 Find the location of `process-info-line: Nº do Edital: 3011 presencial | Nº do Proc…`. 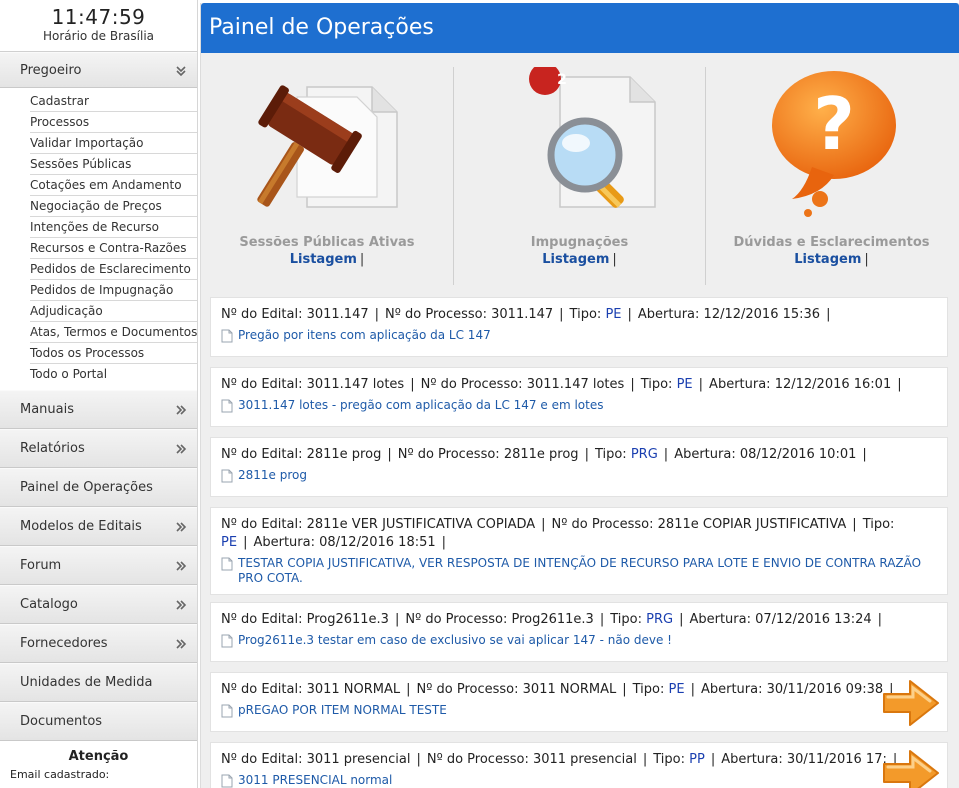

process-info-line: Nº do Edital: 3011 presencial | Nº do Proc… is located at coordinates (579, 760).